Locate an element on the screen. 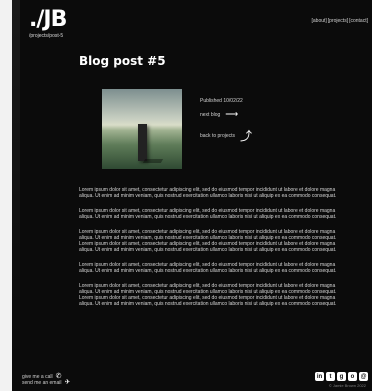 Image resolution: width=372 pixels, height=391 pixels. email-icon: @ is located at coordinates (363, 376).